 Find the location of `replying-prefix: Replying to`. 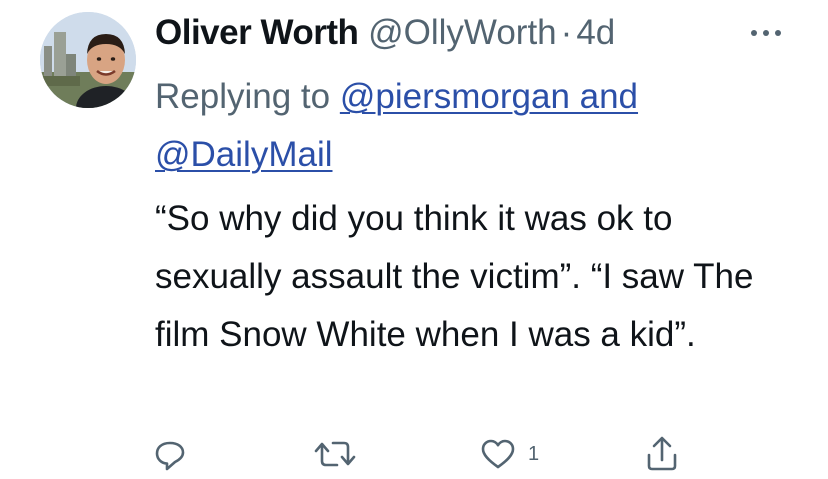

replying-prefix: Replying to is located at coordinates (243, 96).